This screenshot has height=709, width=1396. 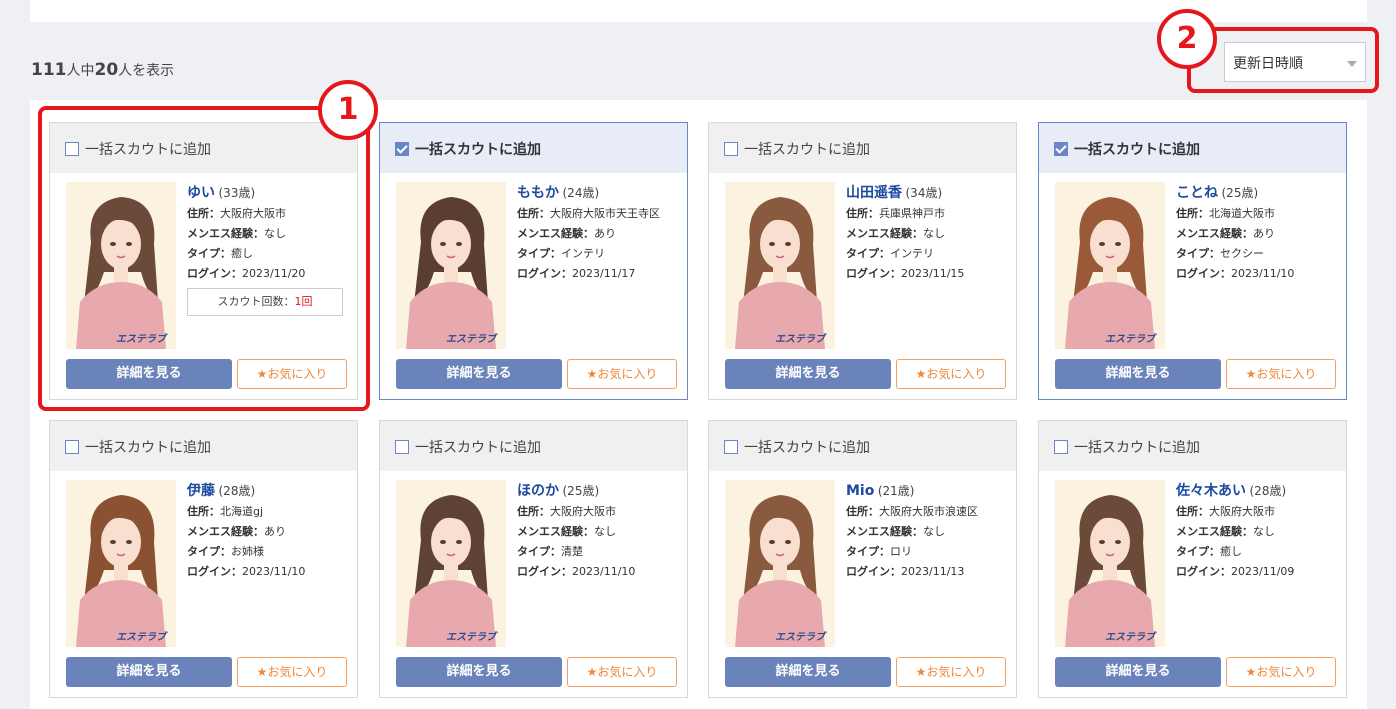 What do you see at coordinates (237, 491) in the screenshot?
I see `profile-age: (28歳)` at bounding box center [237, 491].